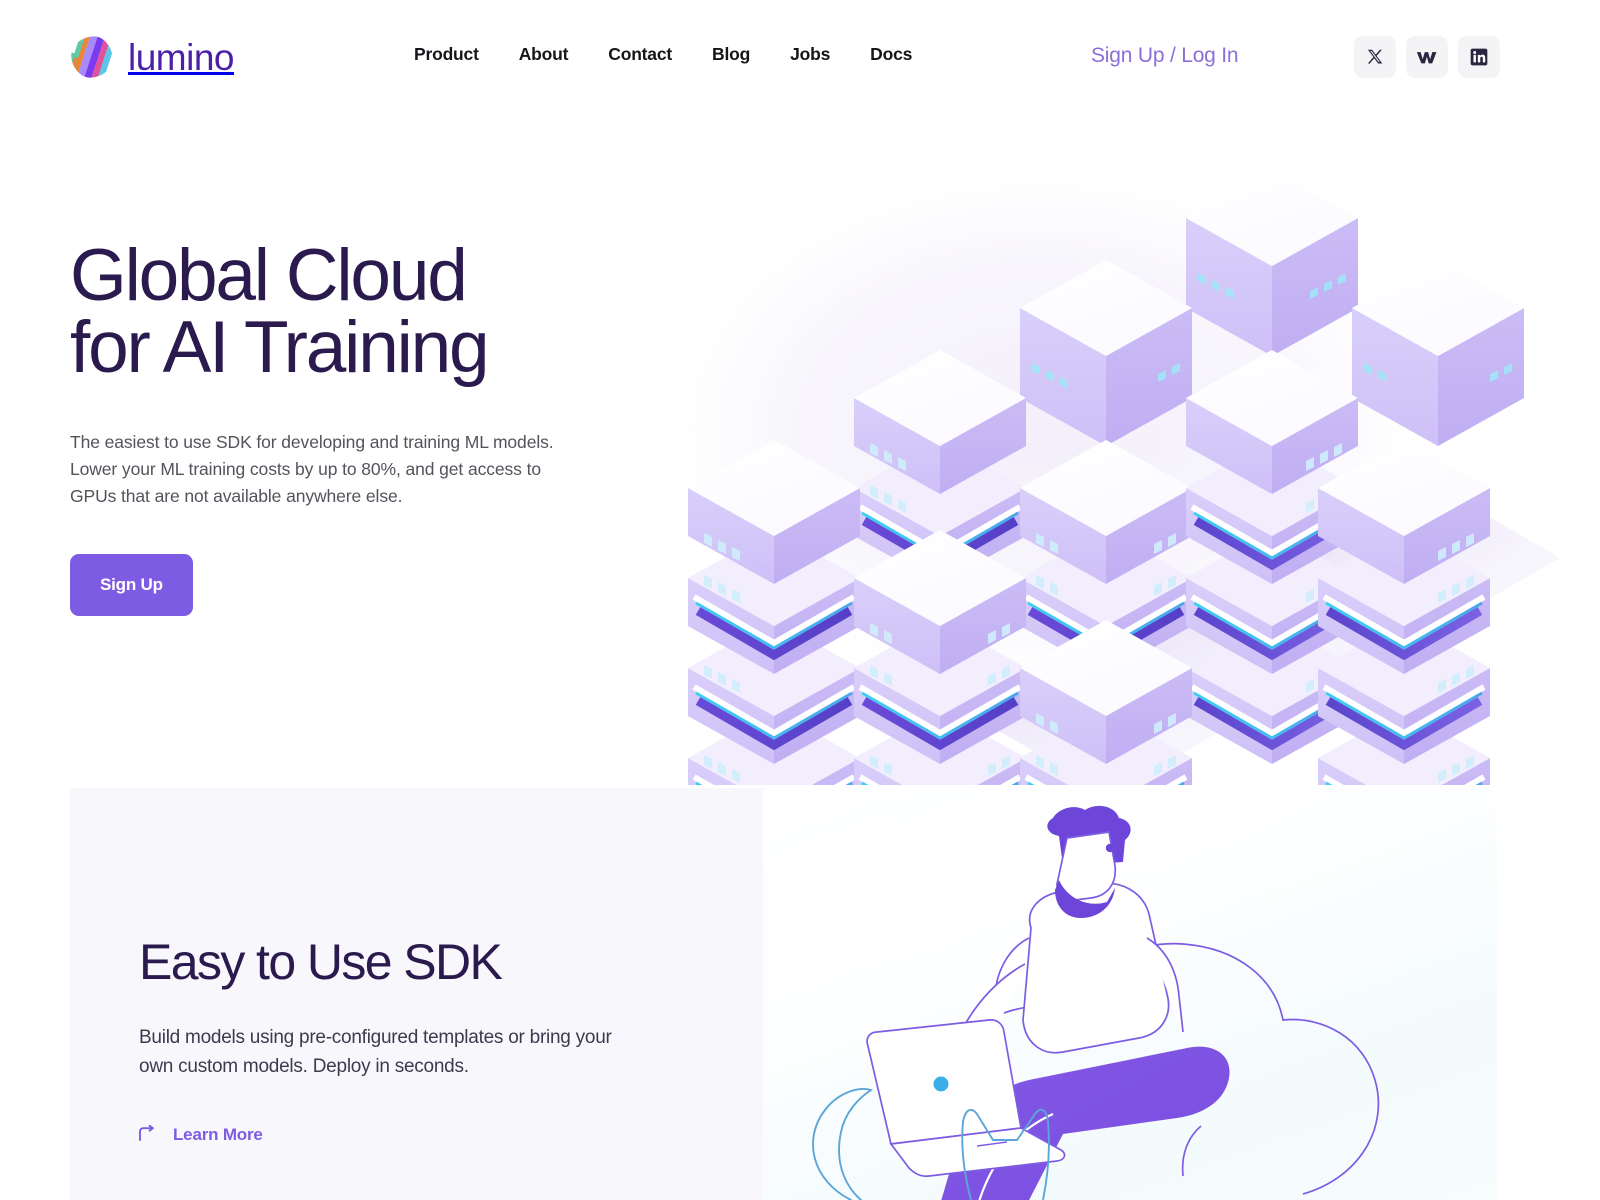  I want to click on nav-item-contact: Contact, so click(640, 54).